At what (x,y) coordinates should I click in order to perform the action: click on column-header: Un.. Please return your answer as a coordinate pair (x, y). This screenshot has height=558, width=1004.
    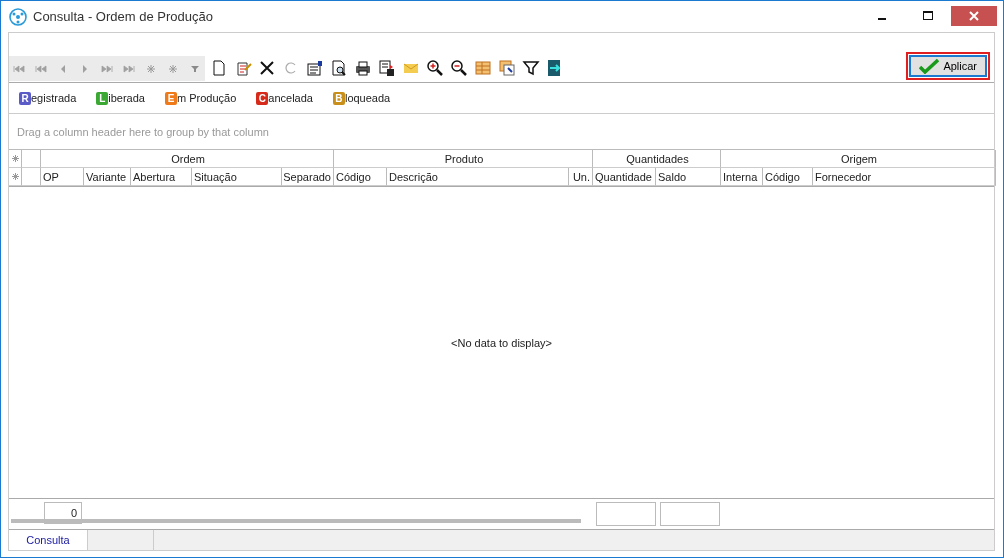
    Looking at the image, I should click on (581, 177).